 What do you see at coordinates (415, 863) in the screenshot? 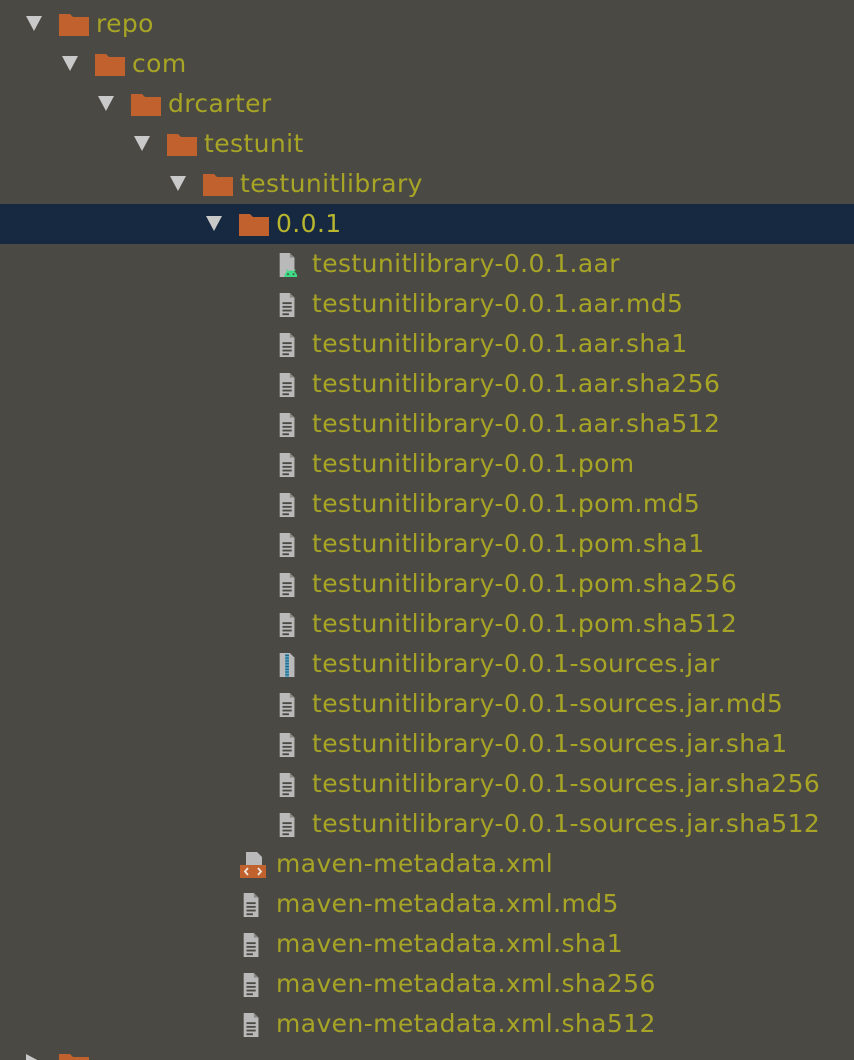
I see `tree-file-label: maven-metadata.xml` at bounding box center [415, 863].